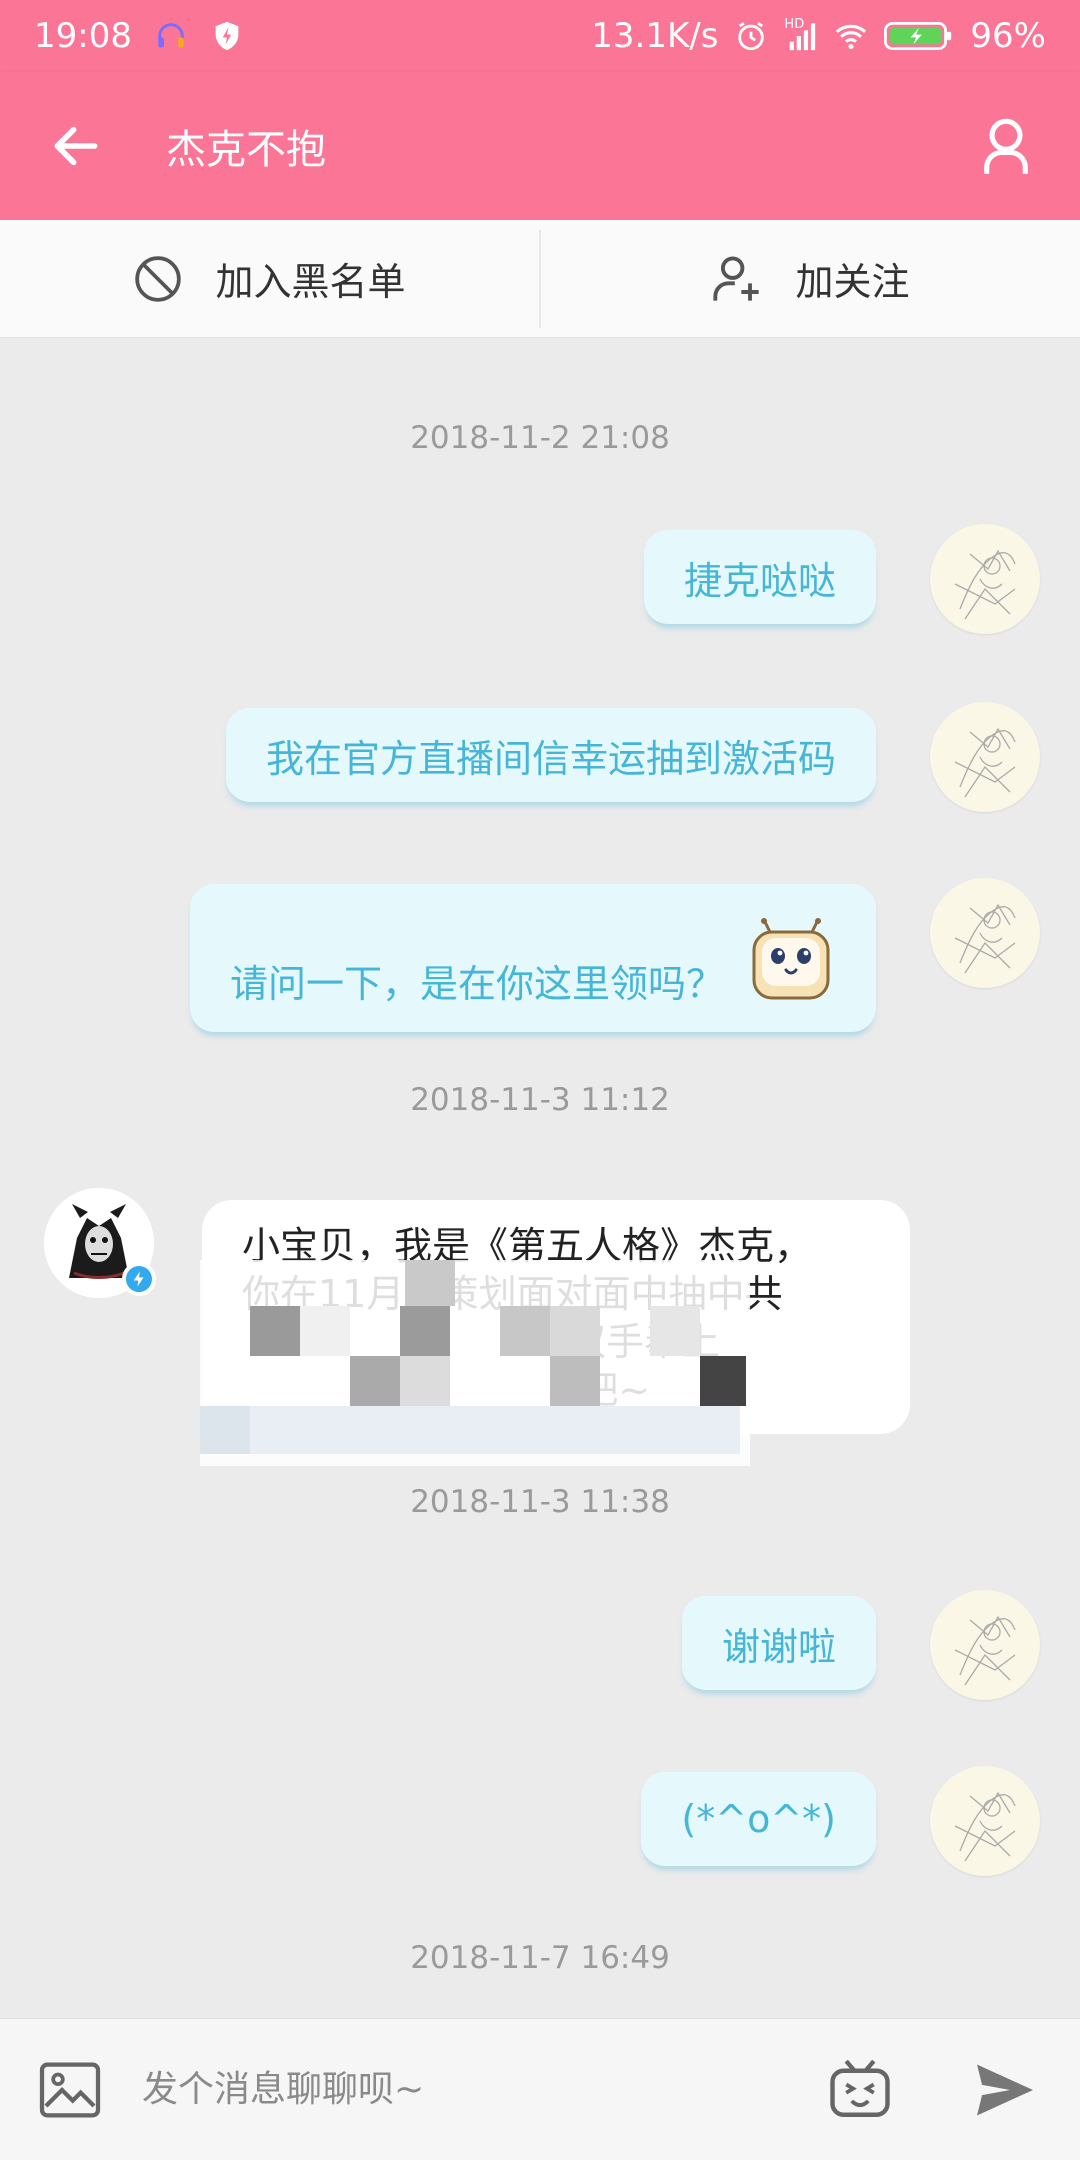  I want to click on status-bar: 19:08 13.1K/s HD 96%, so click(540, 36).